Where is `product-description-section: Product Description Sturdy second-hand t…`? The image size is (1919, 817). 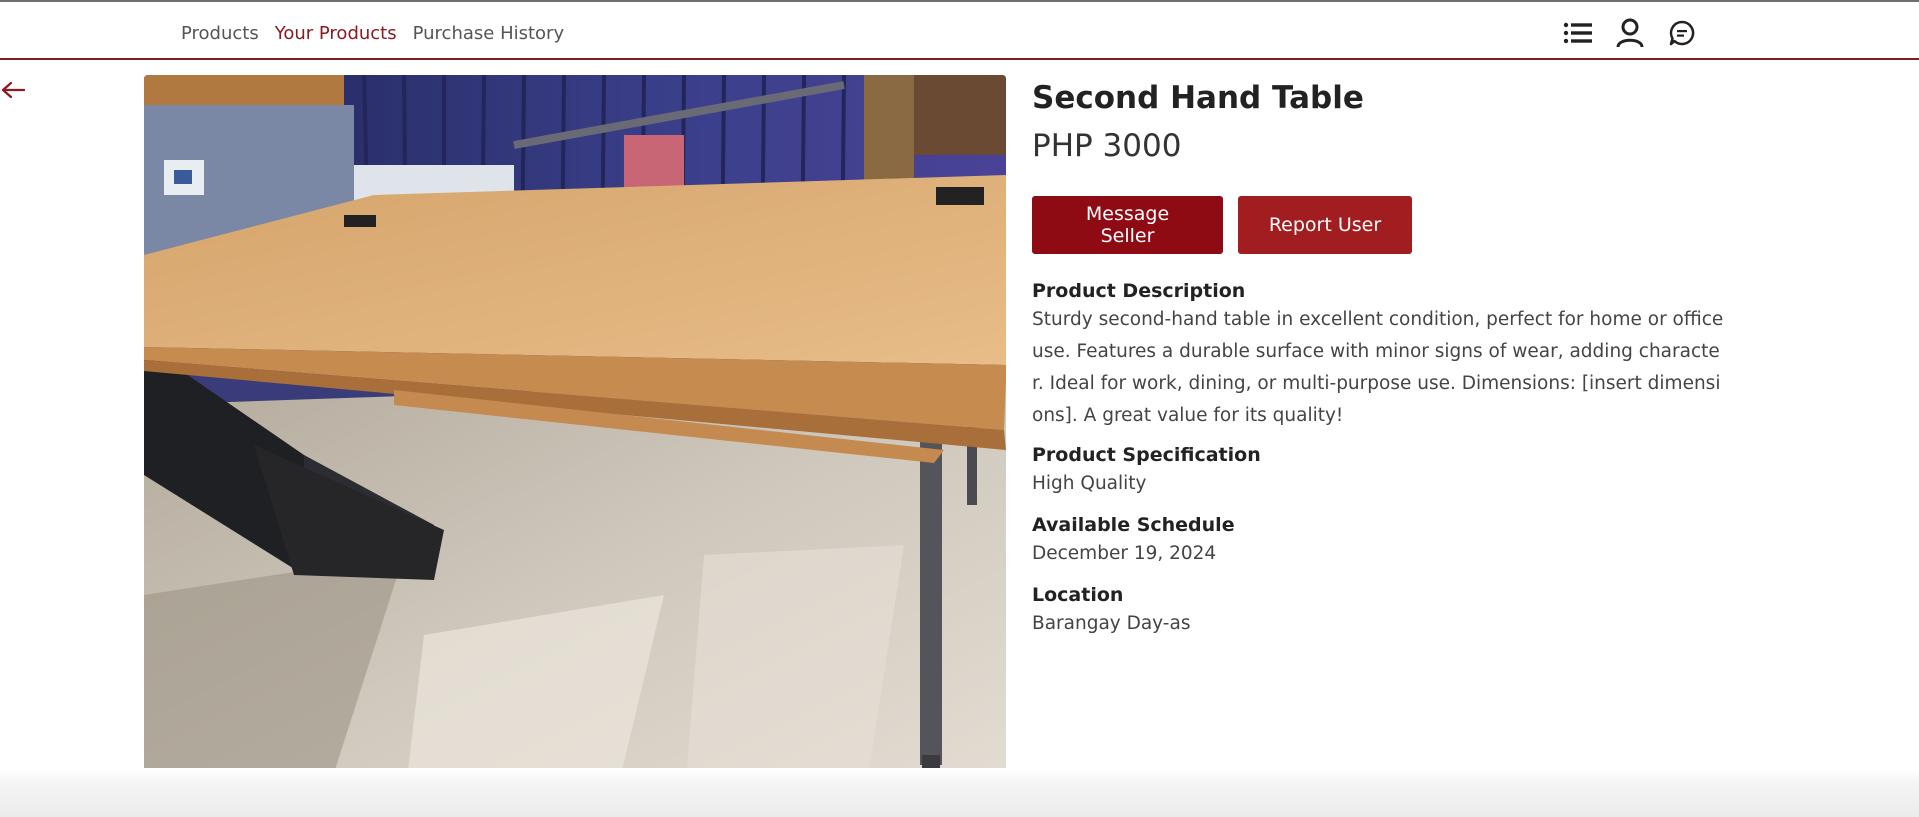
product-description-section: Product Description Sturdy second-hand t… is located at coordinates (1382, 356).